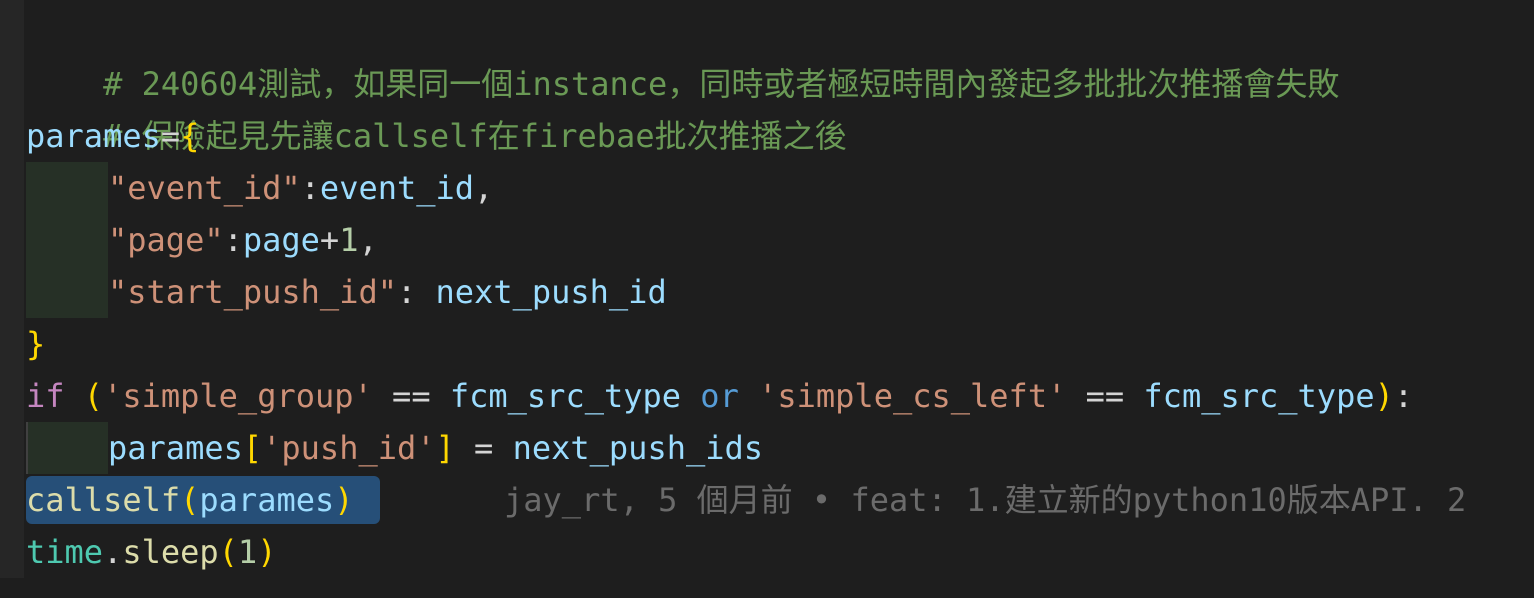 This screenshot has height=598, width=1534. I want to click on code-line-11: time.sleep(1), so click(151, 552).